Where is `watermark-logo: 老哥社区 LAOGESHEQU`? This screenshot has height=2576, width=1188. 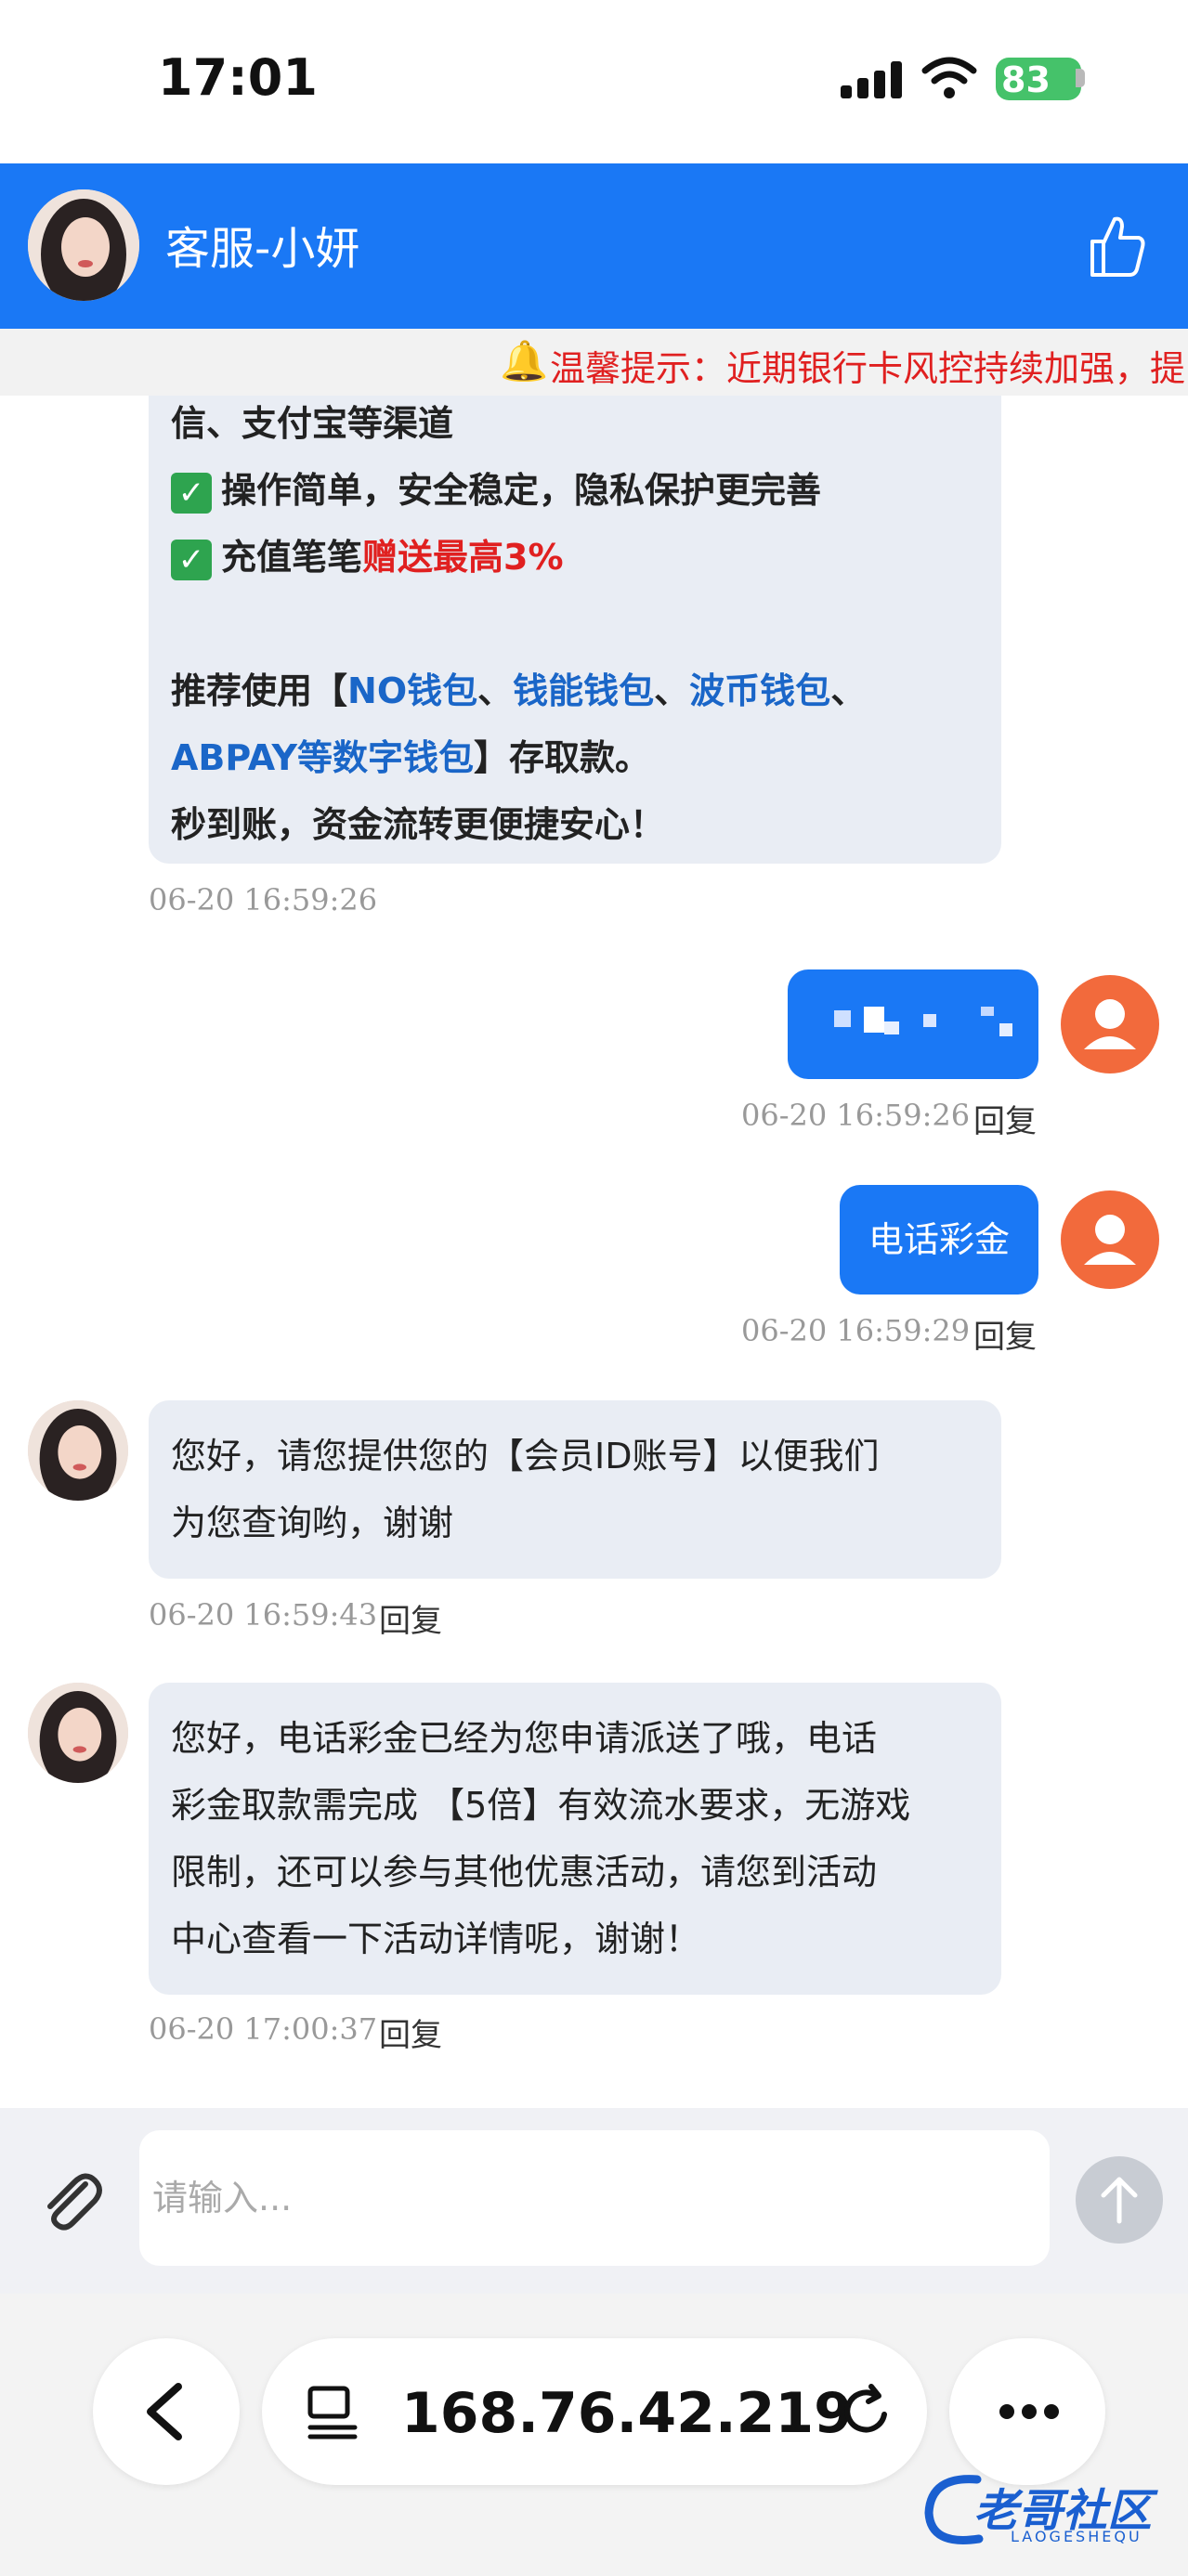 watermark-logo: 老哥社区 LAOGESHEQU is located at coordinates (1051, 2512).